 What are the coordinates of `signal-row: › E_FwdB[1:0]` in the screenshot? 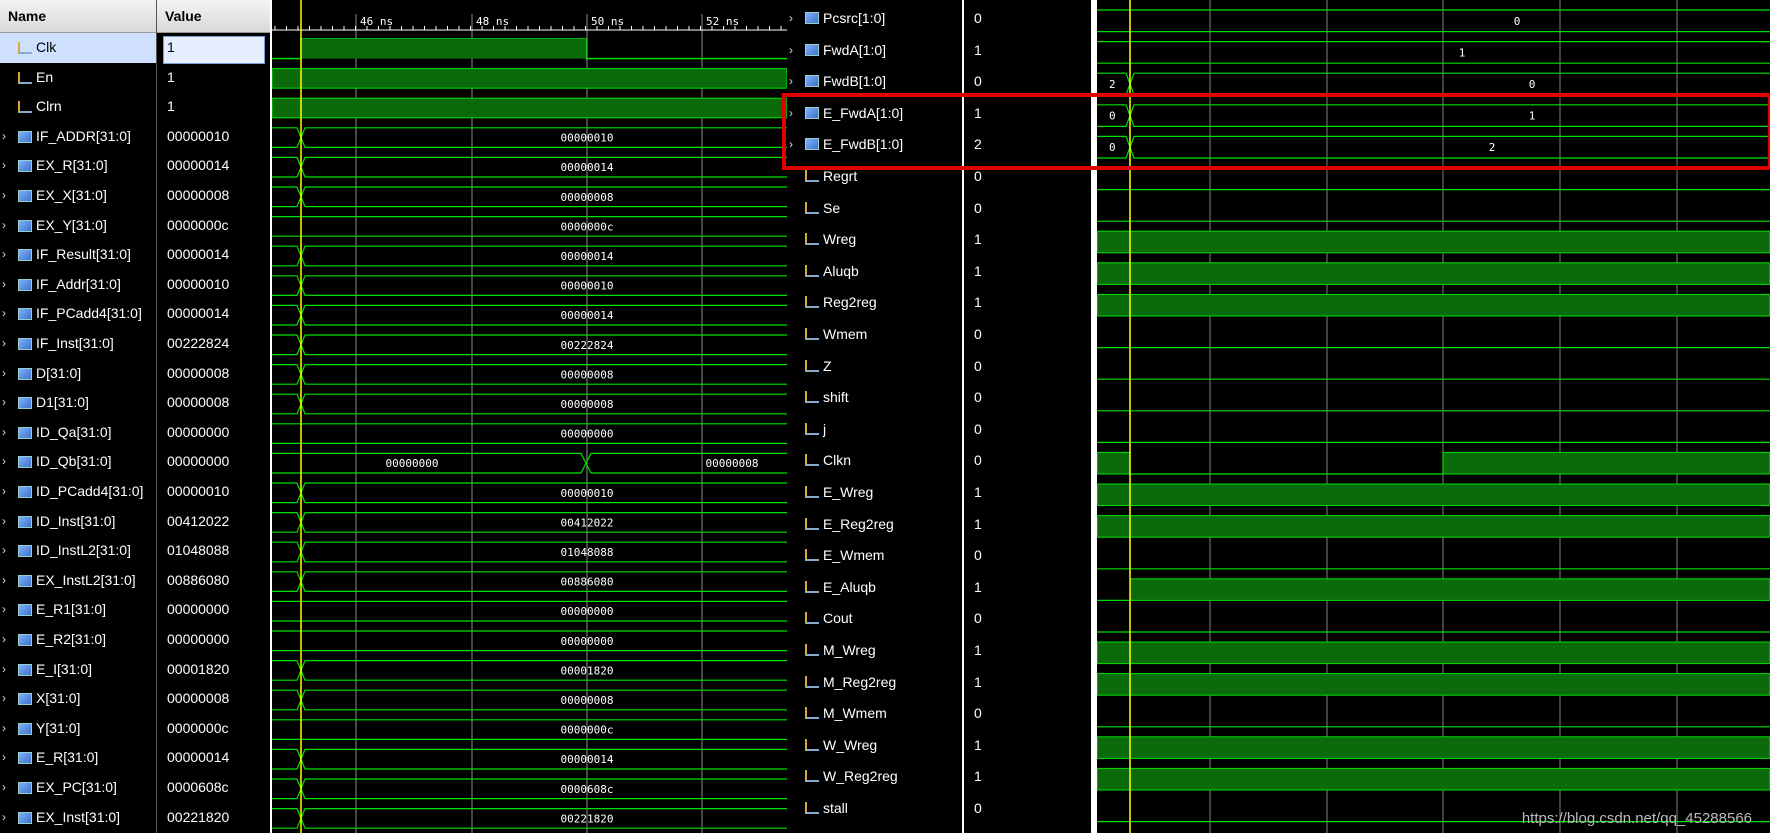 It's located at (874, 145).